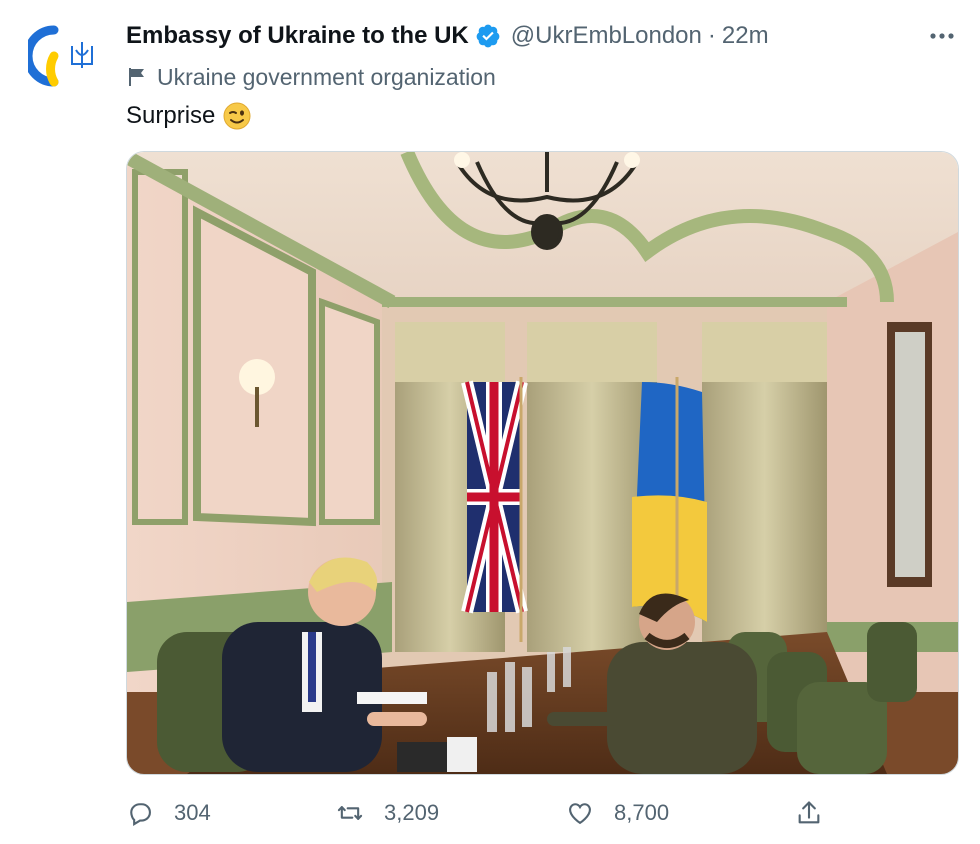  I want to click on tweet-actions: 304 3,209 8,700, so click(490, 813).